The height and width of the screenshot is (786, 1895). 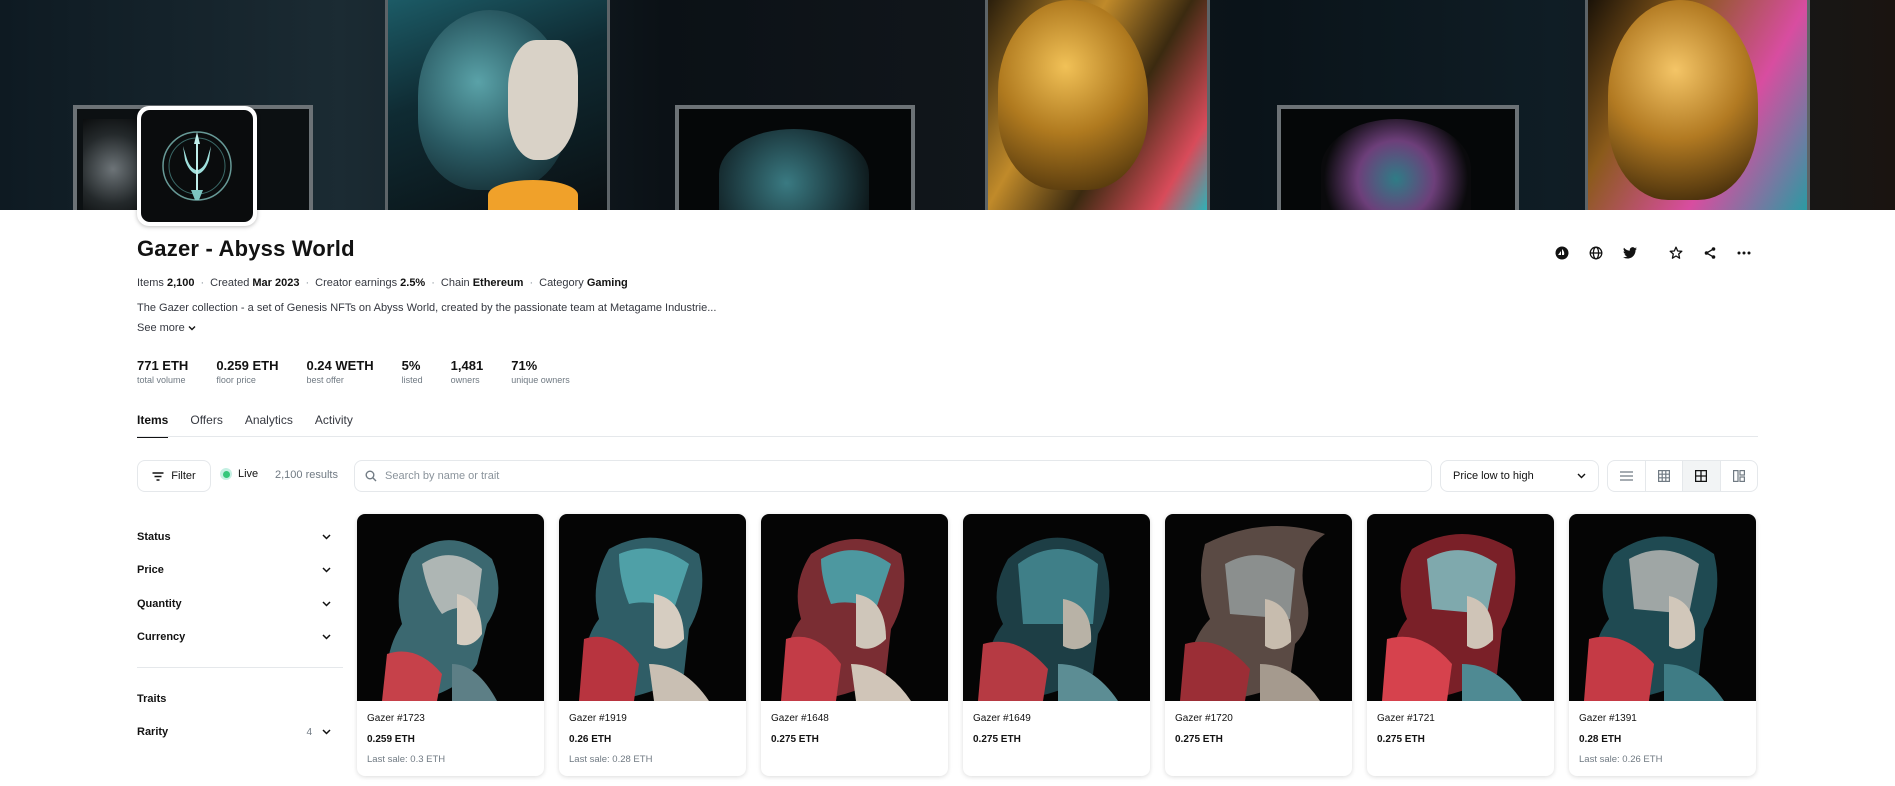 I want to click on globe-icon, so click(x=1596, y=253).